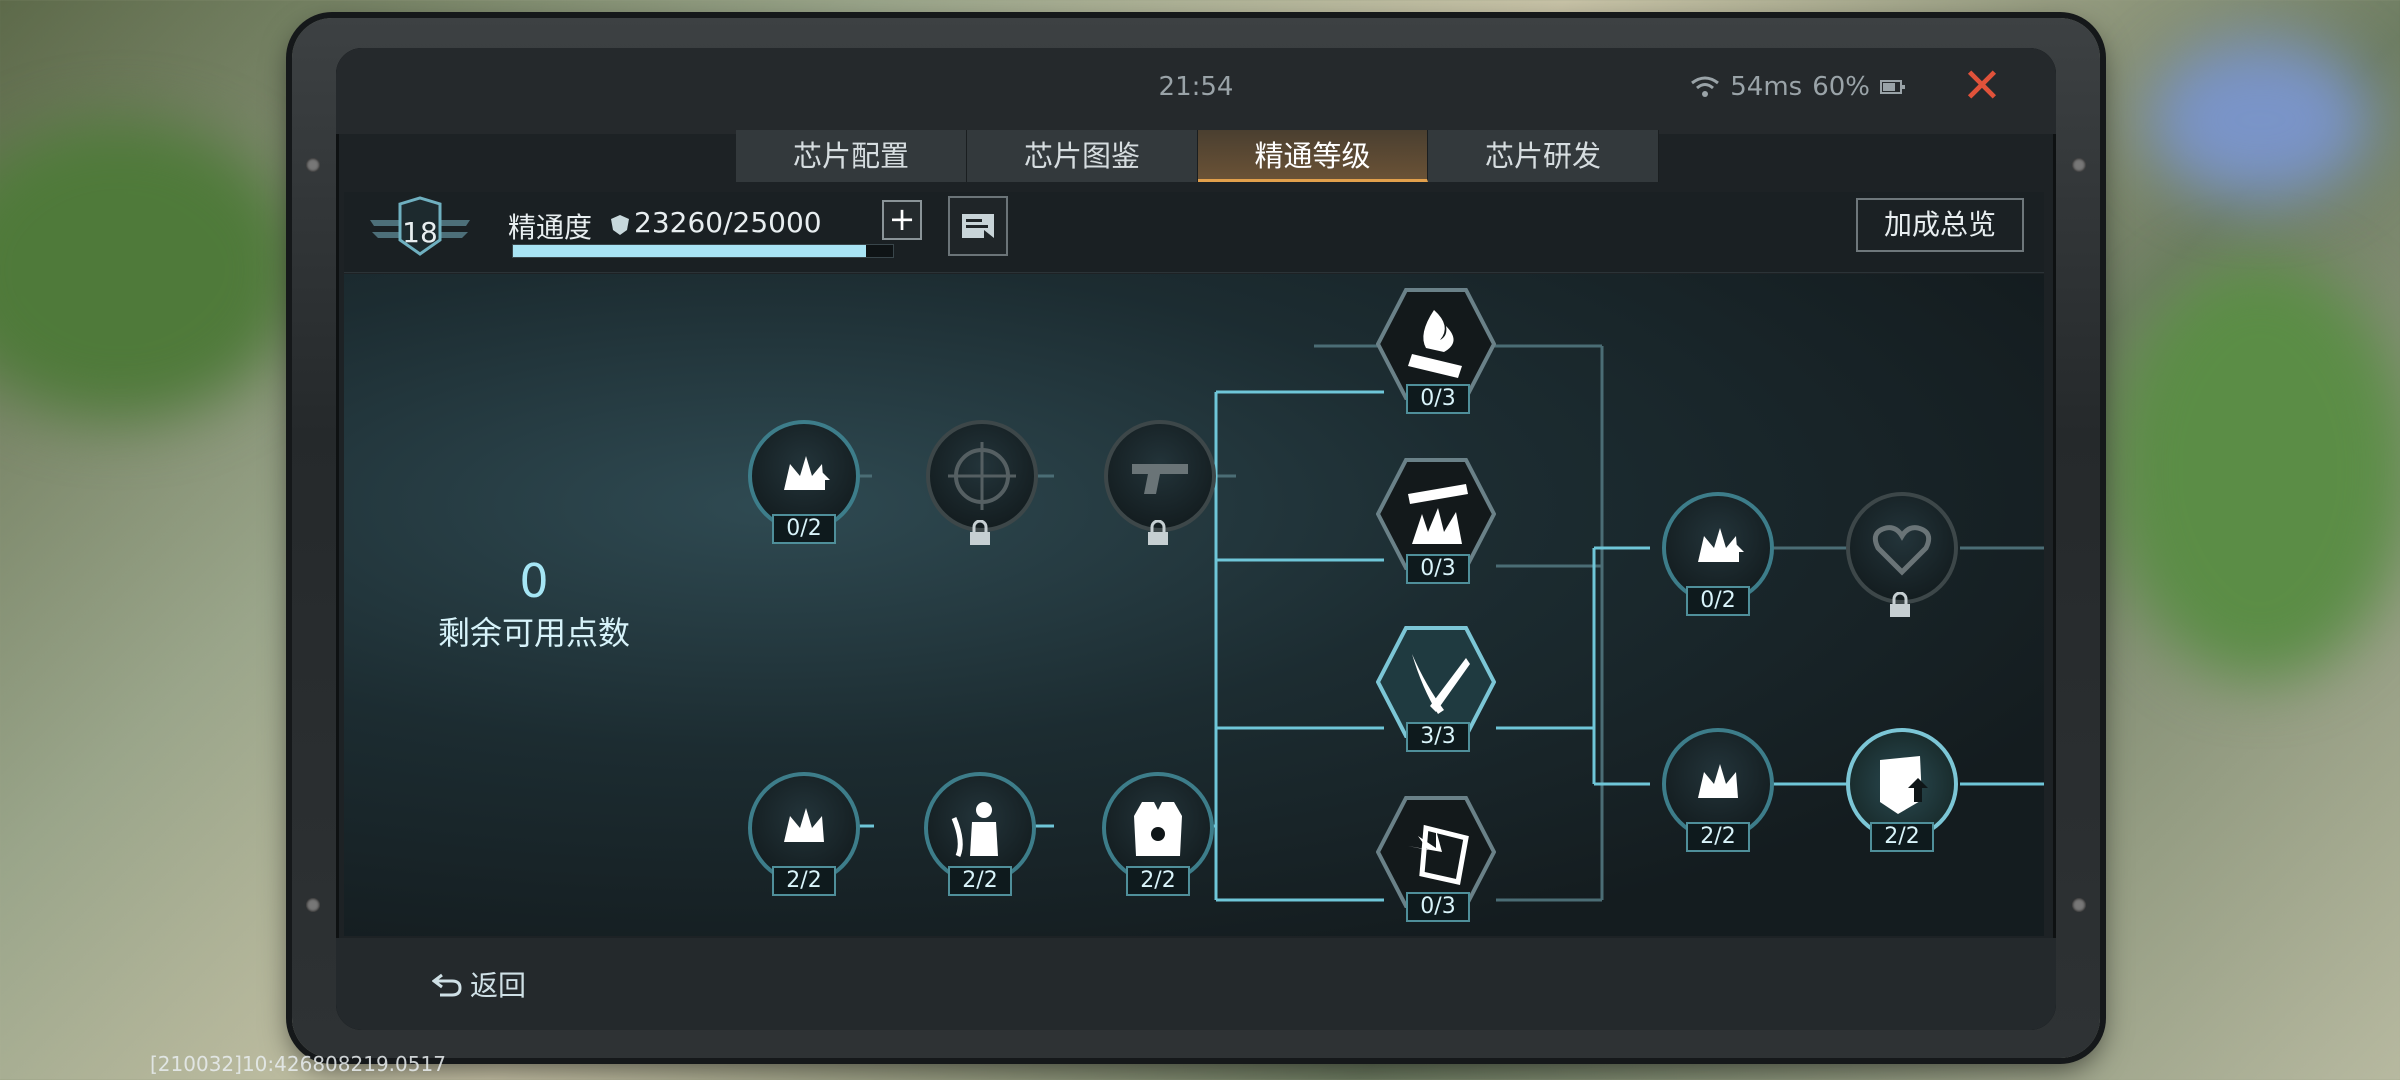  Describe the element at coordinates (1543, 156) in the screenshot. I see `tab-chip-research: 芯片研发` at that location.